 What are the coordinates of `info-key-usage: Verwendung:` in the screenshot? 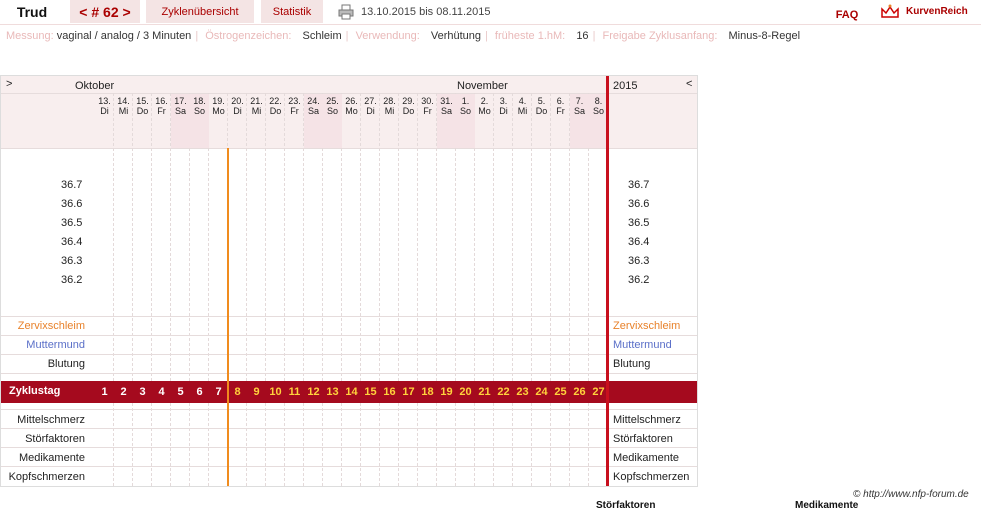 It's located at (387, 36).